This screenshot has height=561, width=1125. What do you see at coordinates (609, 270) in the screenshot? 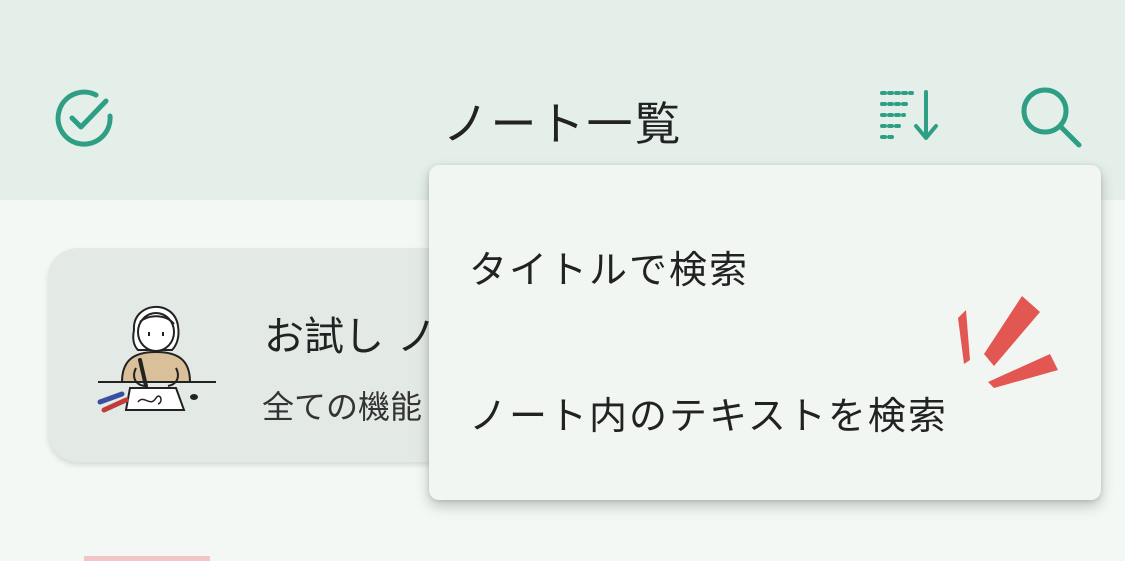
I see `menu-item-label: タイトルで検索` at bounding box center [609, 270].